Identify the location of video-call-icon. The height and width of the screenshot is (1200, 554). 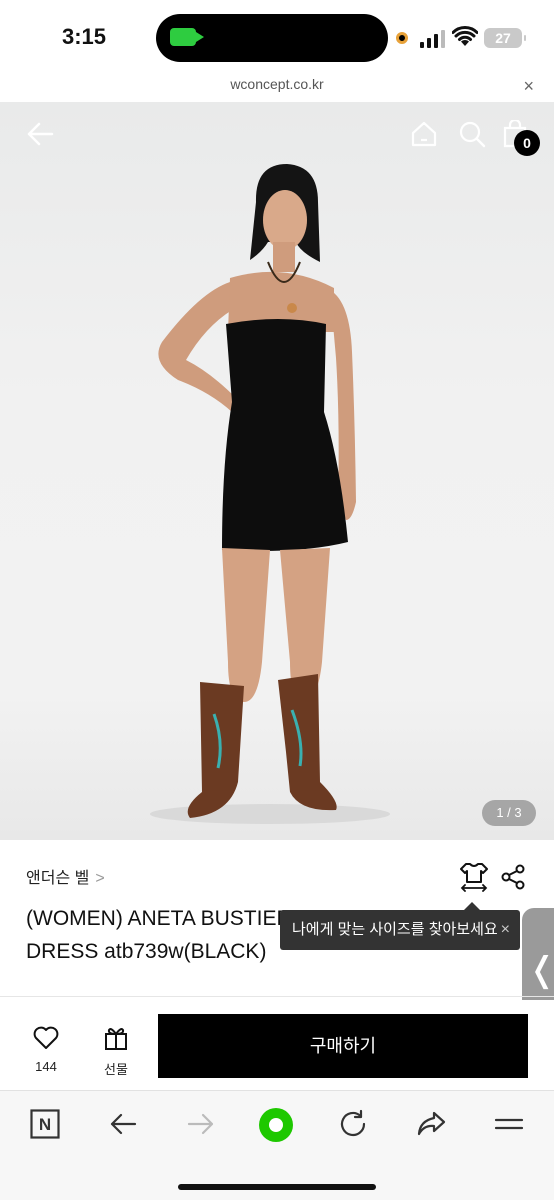
(187, 37).